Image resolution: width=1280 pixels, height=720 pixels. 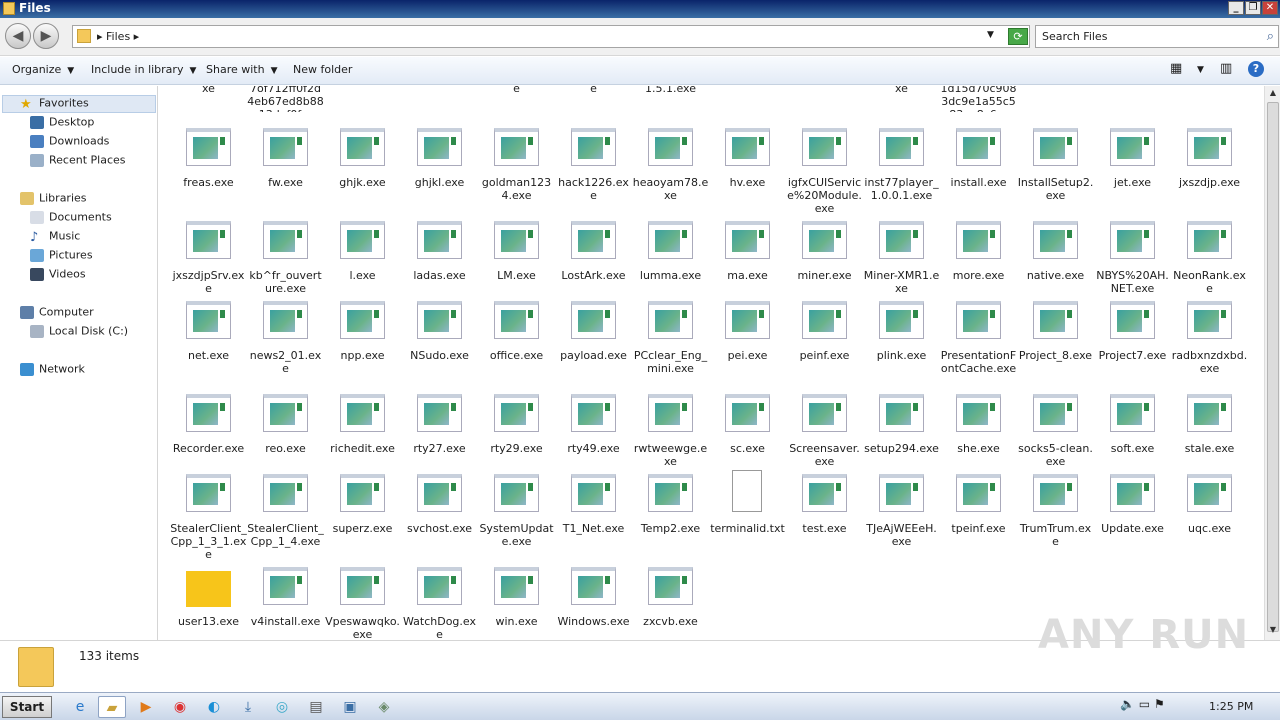 What do you see at coordinates (1157, 36) in the screenshot?
I see `search-input: Search Files ⌕` at bounding box center [1157, 36].